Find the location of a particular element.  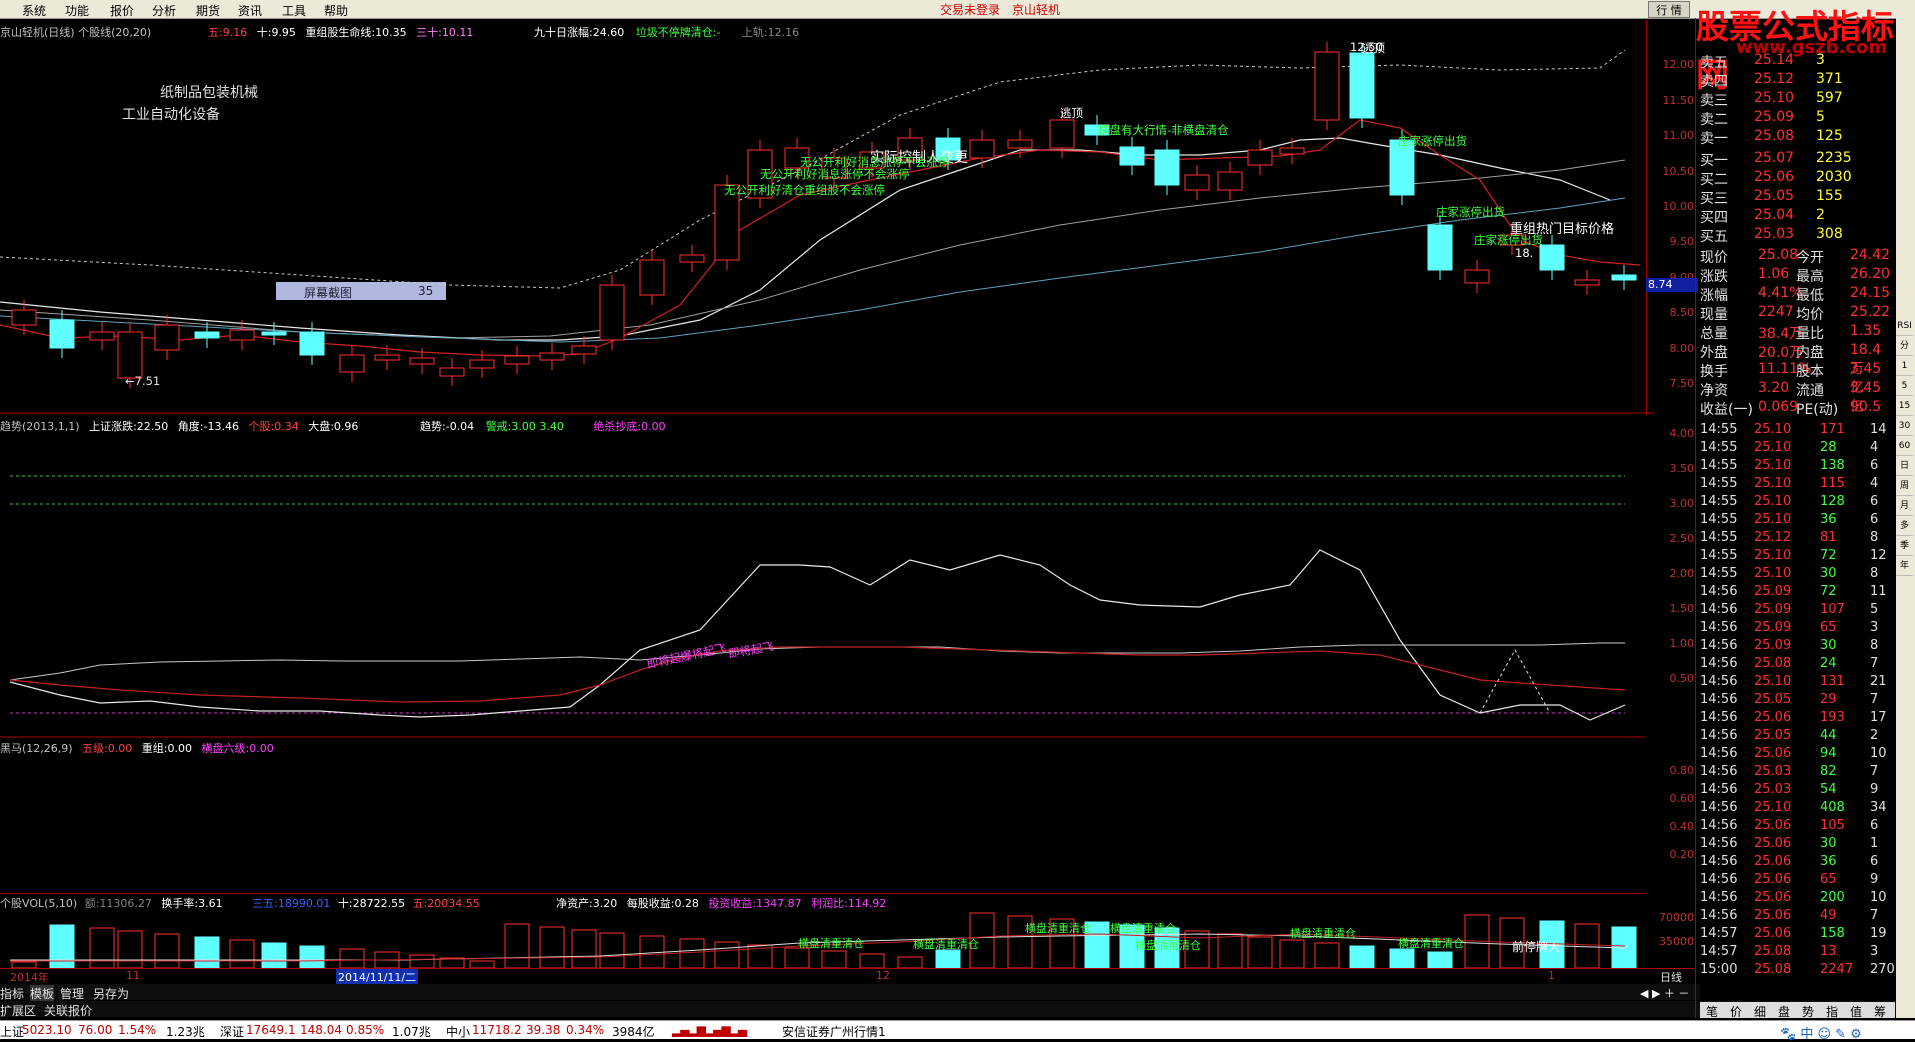

period-button: 日 is located at coordinates (1904, 467).